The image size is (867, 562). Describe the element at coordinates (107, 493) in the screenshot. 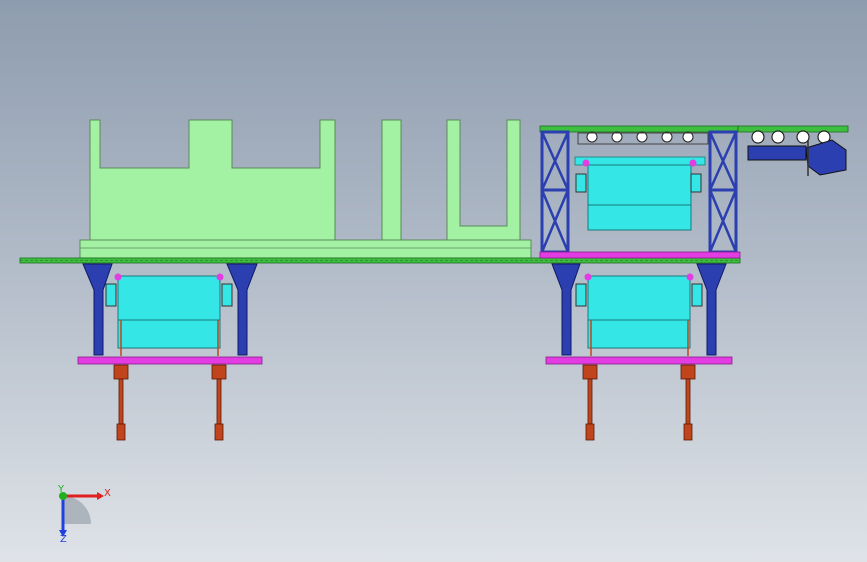

I see `x-axis-label: X` at that location.